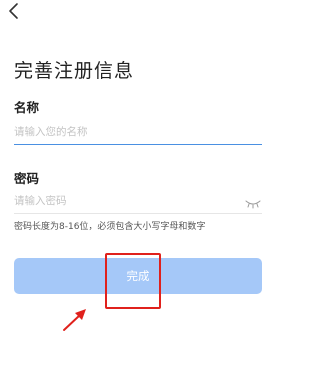 The width and height of the screenshot is (320, 367). I want to click on name-label: 名称, so click(27, 107).